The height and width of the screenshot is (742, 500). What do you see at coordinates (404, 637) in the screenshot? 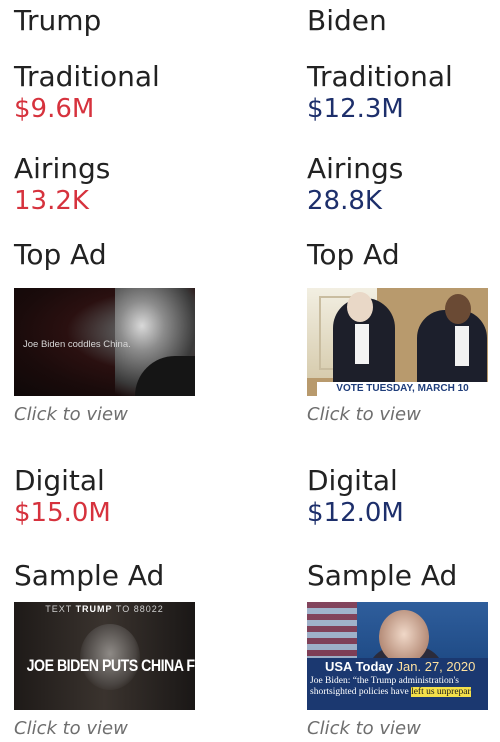
I see `ad-figure` at bounding box center [404, 637].